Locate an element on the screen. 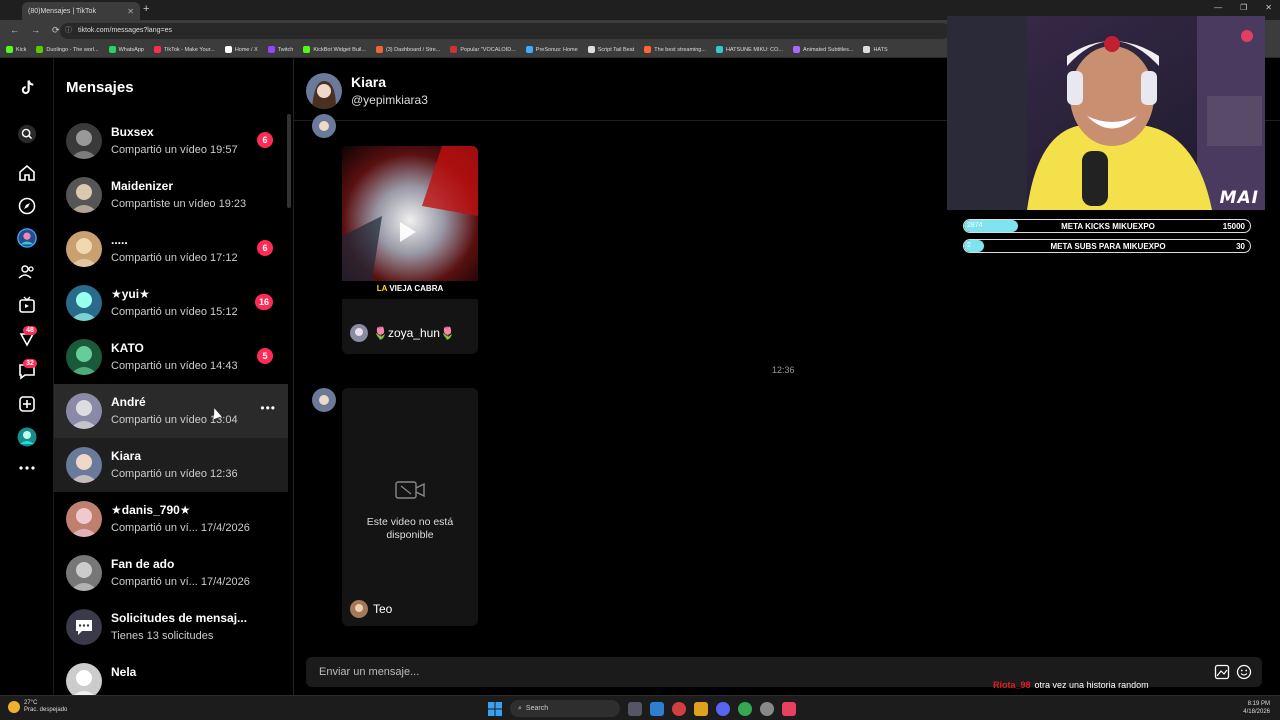  conversation-item: André Compartió un vídeo 13:04 ••• is located at coordinates (171, 411).